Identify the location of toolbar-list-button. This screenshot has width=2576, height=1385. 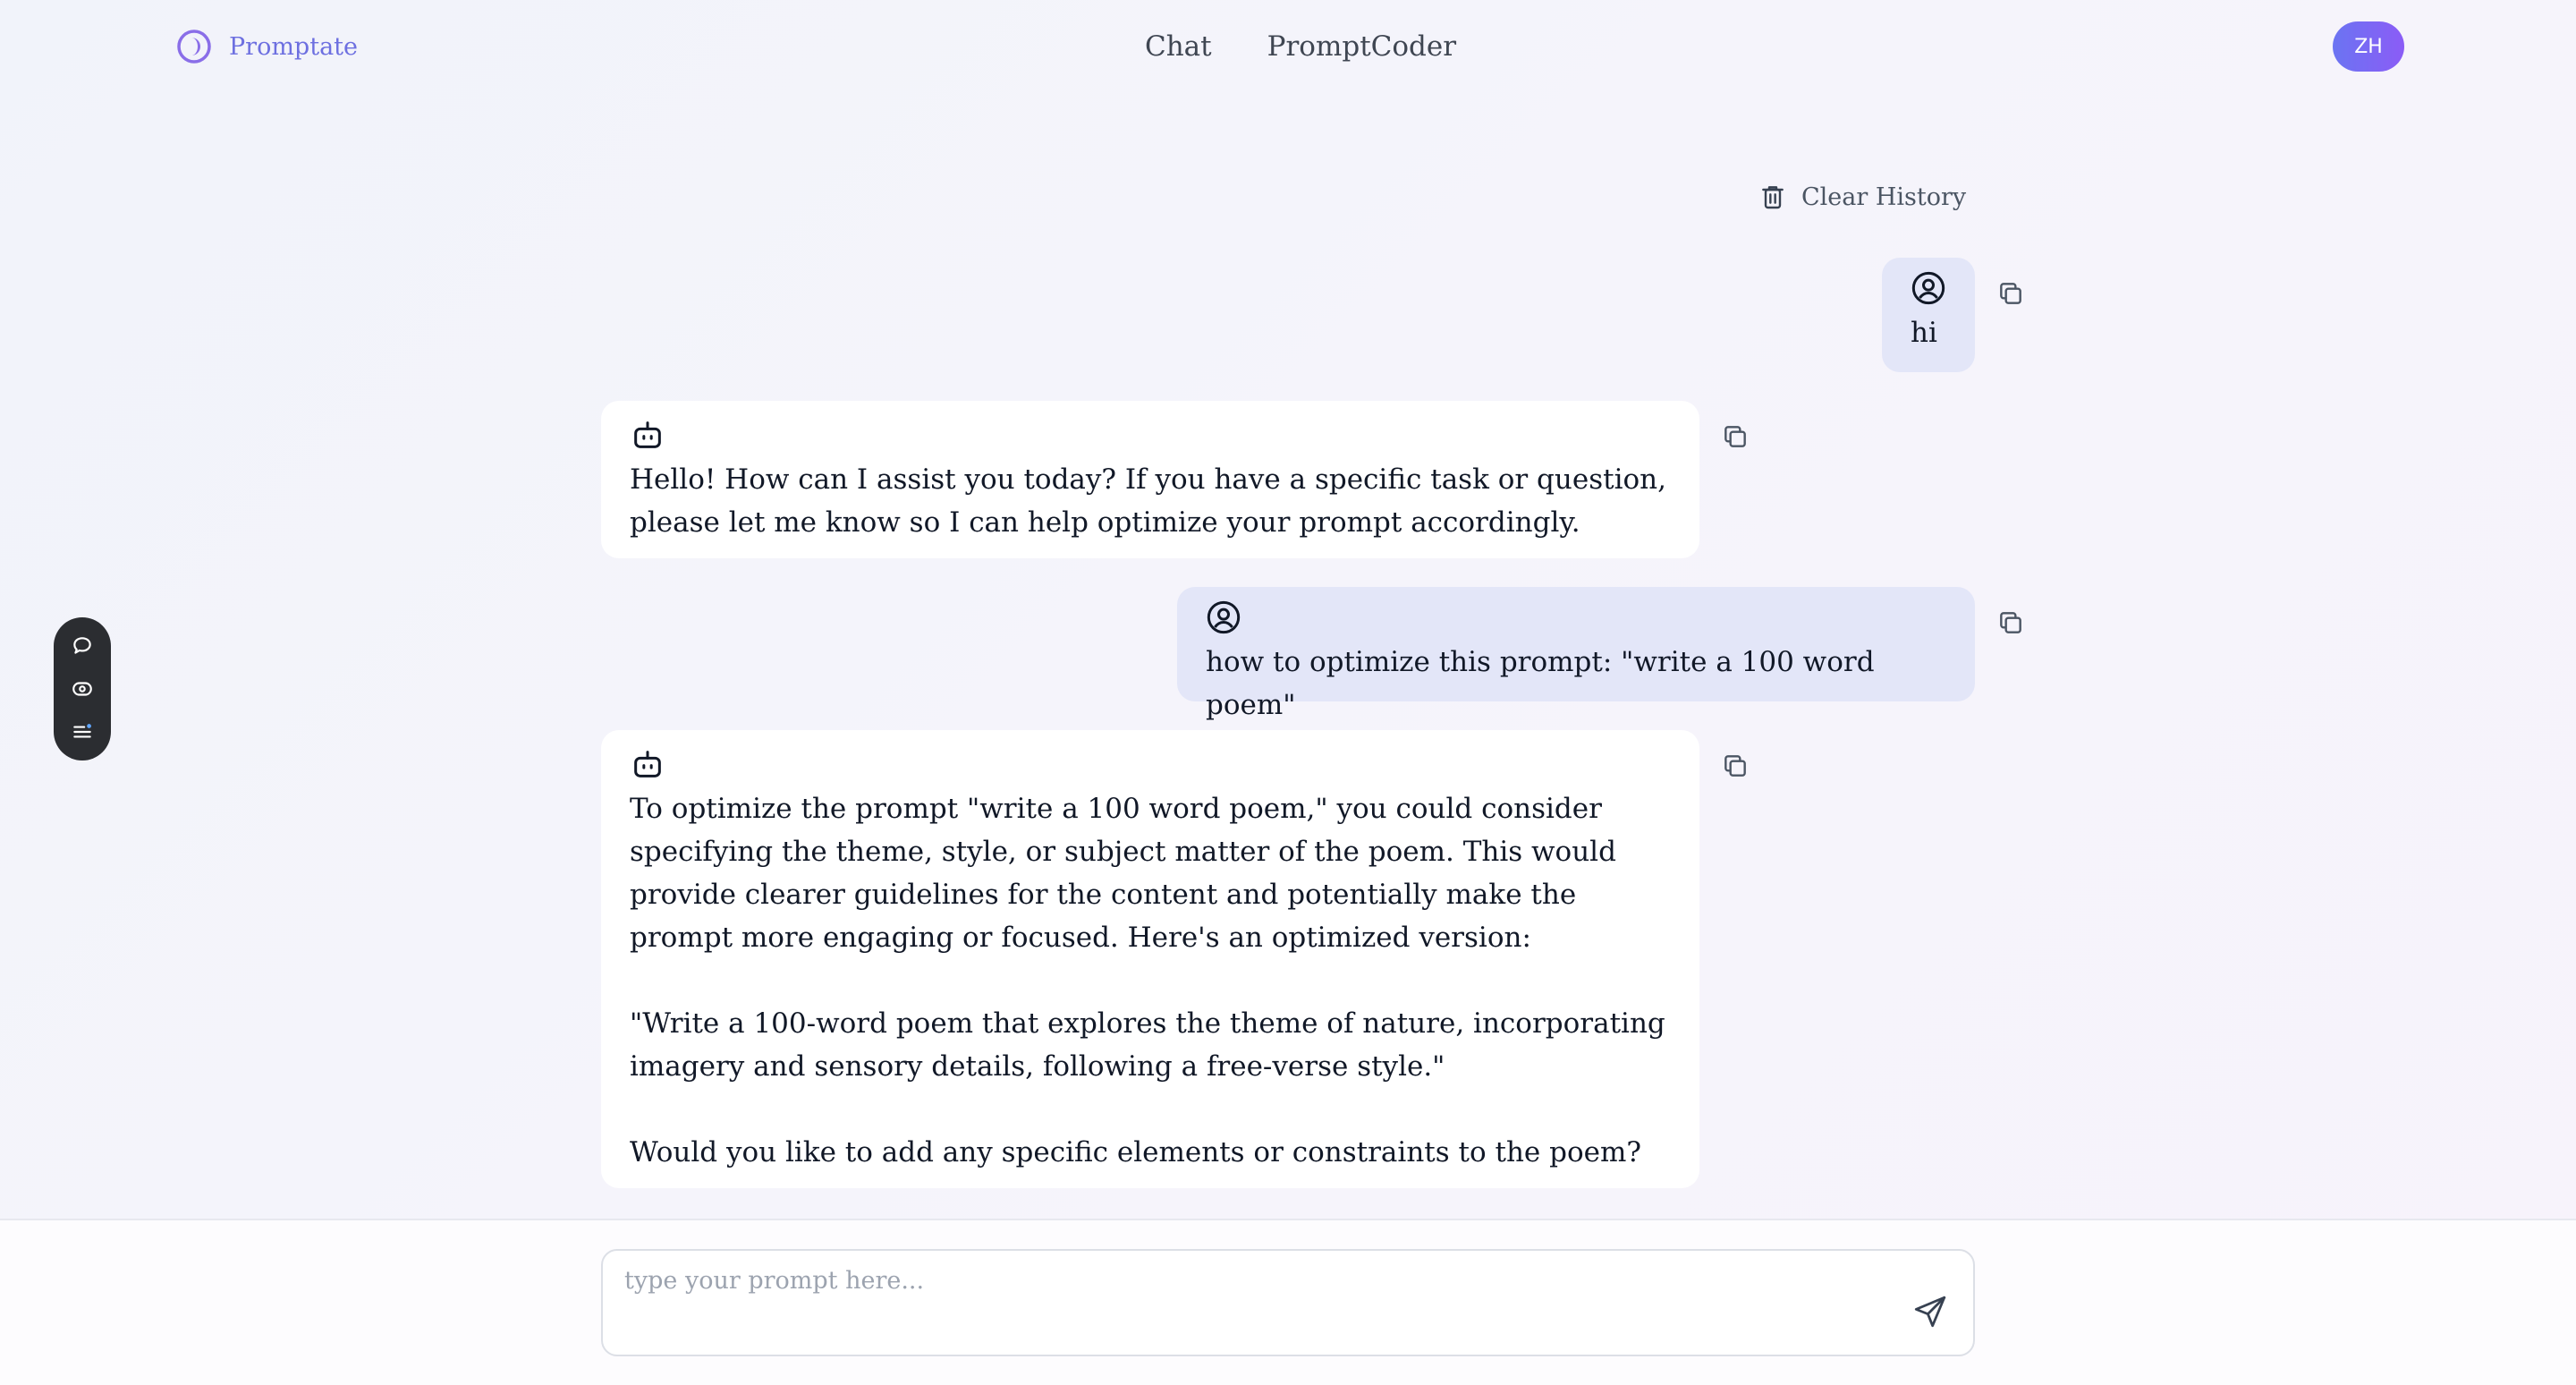
(82, 732).